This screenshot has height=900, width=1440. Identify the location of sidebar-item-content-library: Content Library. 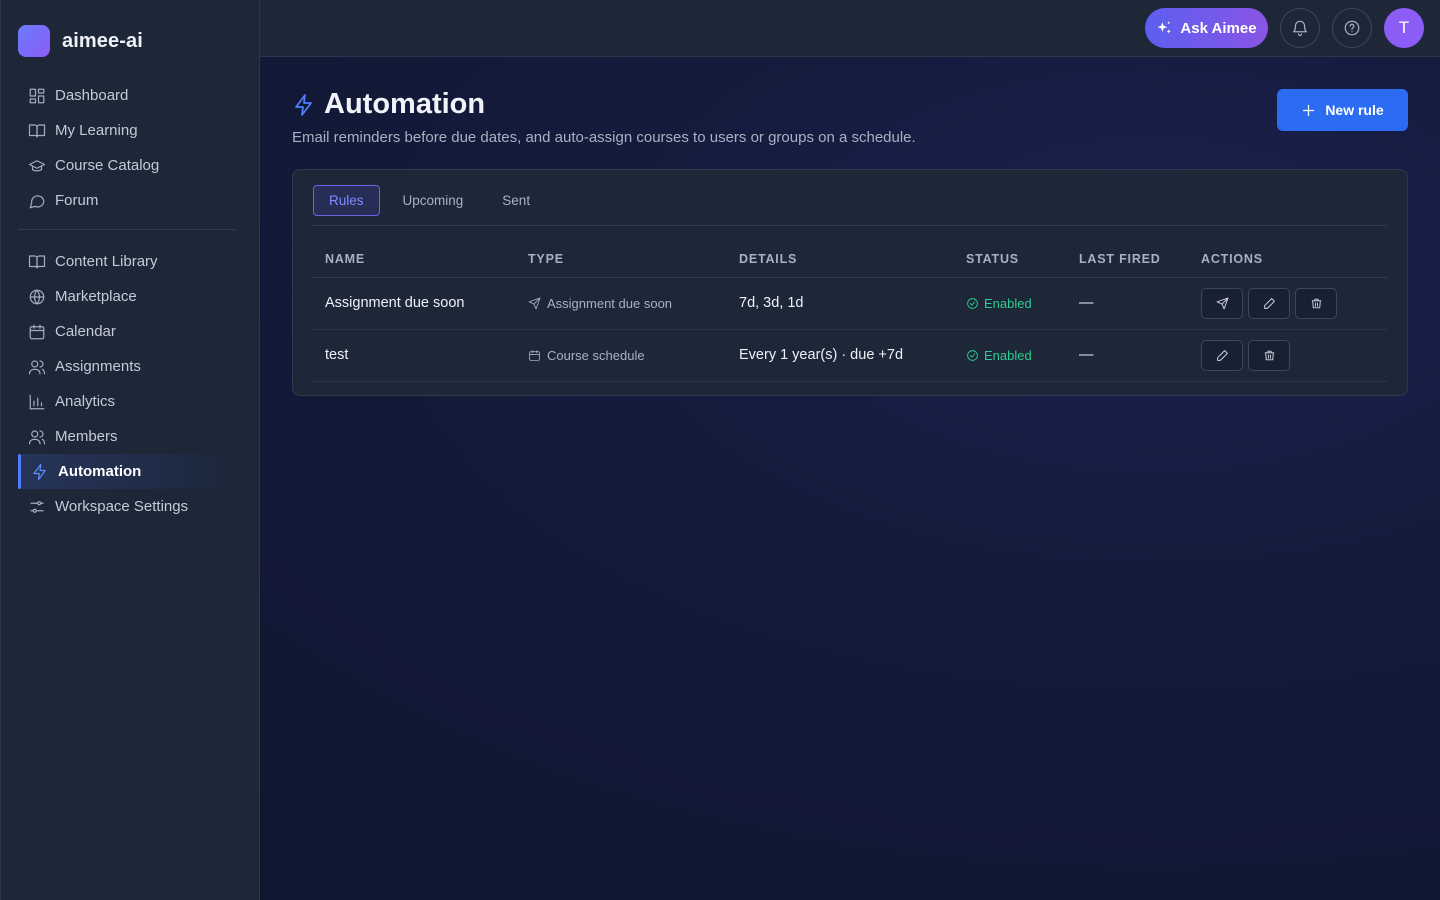
(127, 261).